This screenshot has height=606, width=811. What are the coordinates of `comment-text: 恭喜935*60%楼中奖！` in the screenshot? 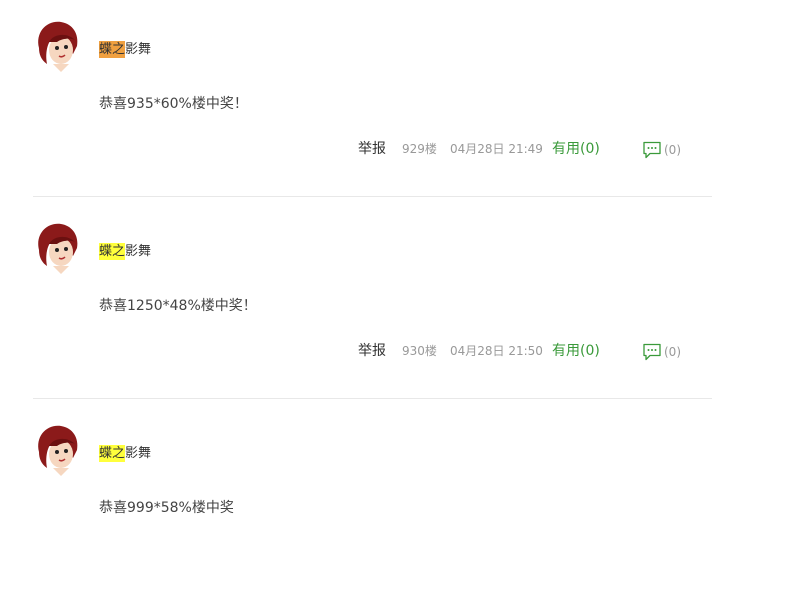 It's located at (173, 104).